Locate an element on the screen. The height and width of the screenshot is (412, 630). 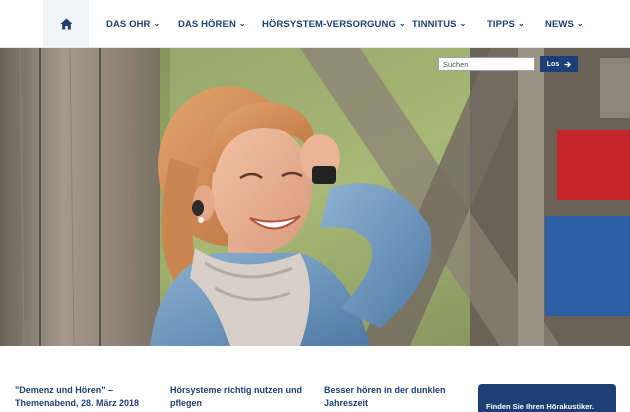
nav-item-tipps: TIPPS ⌄ is located at coordinates (506, 24).